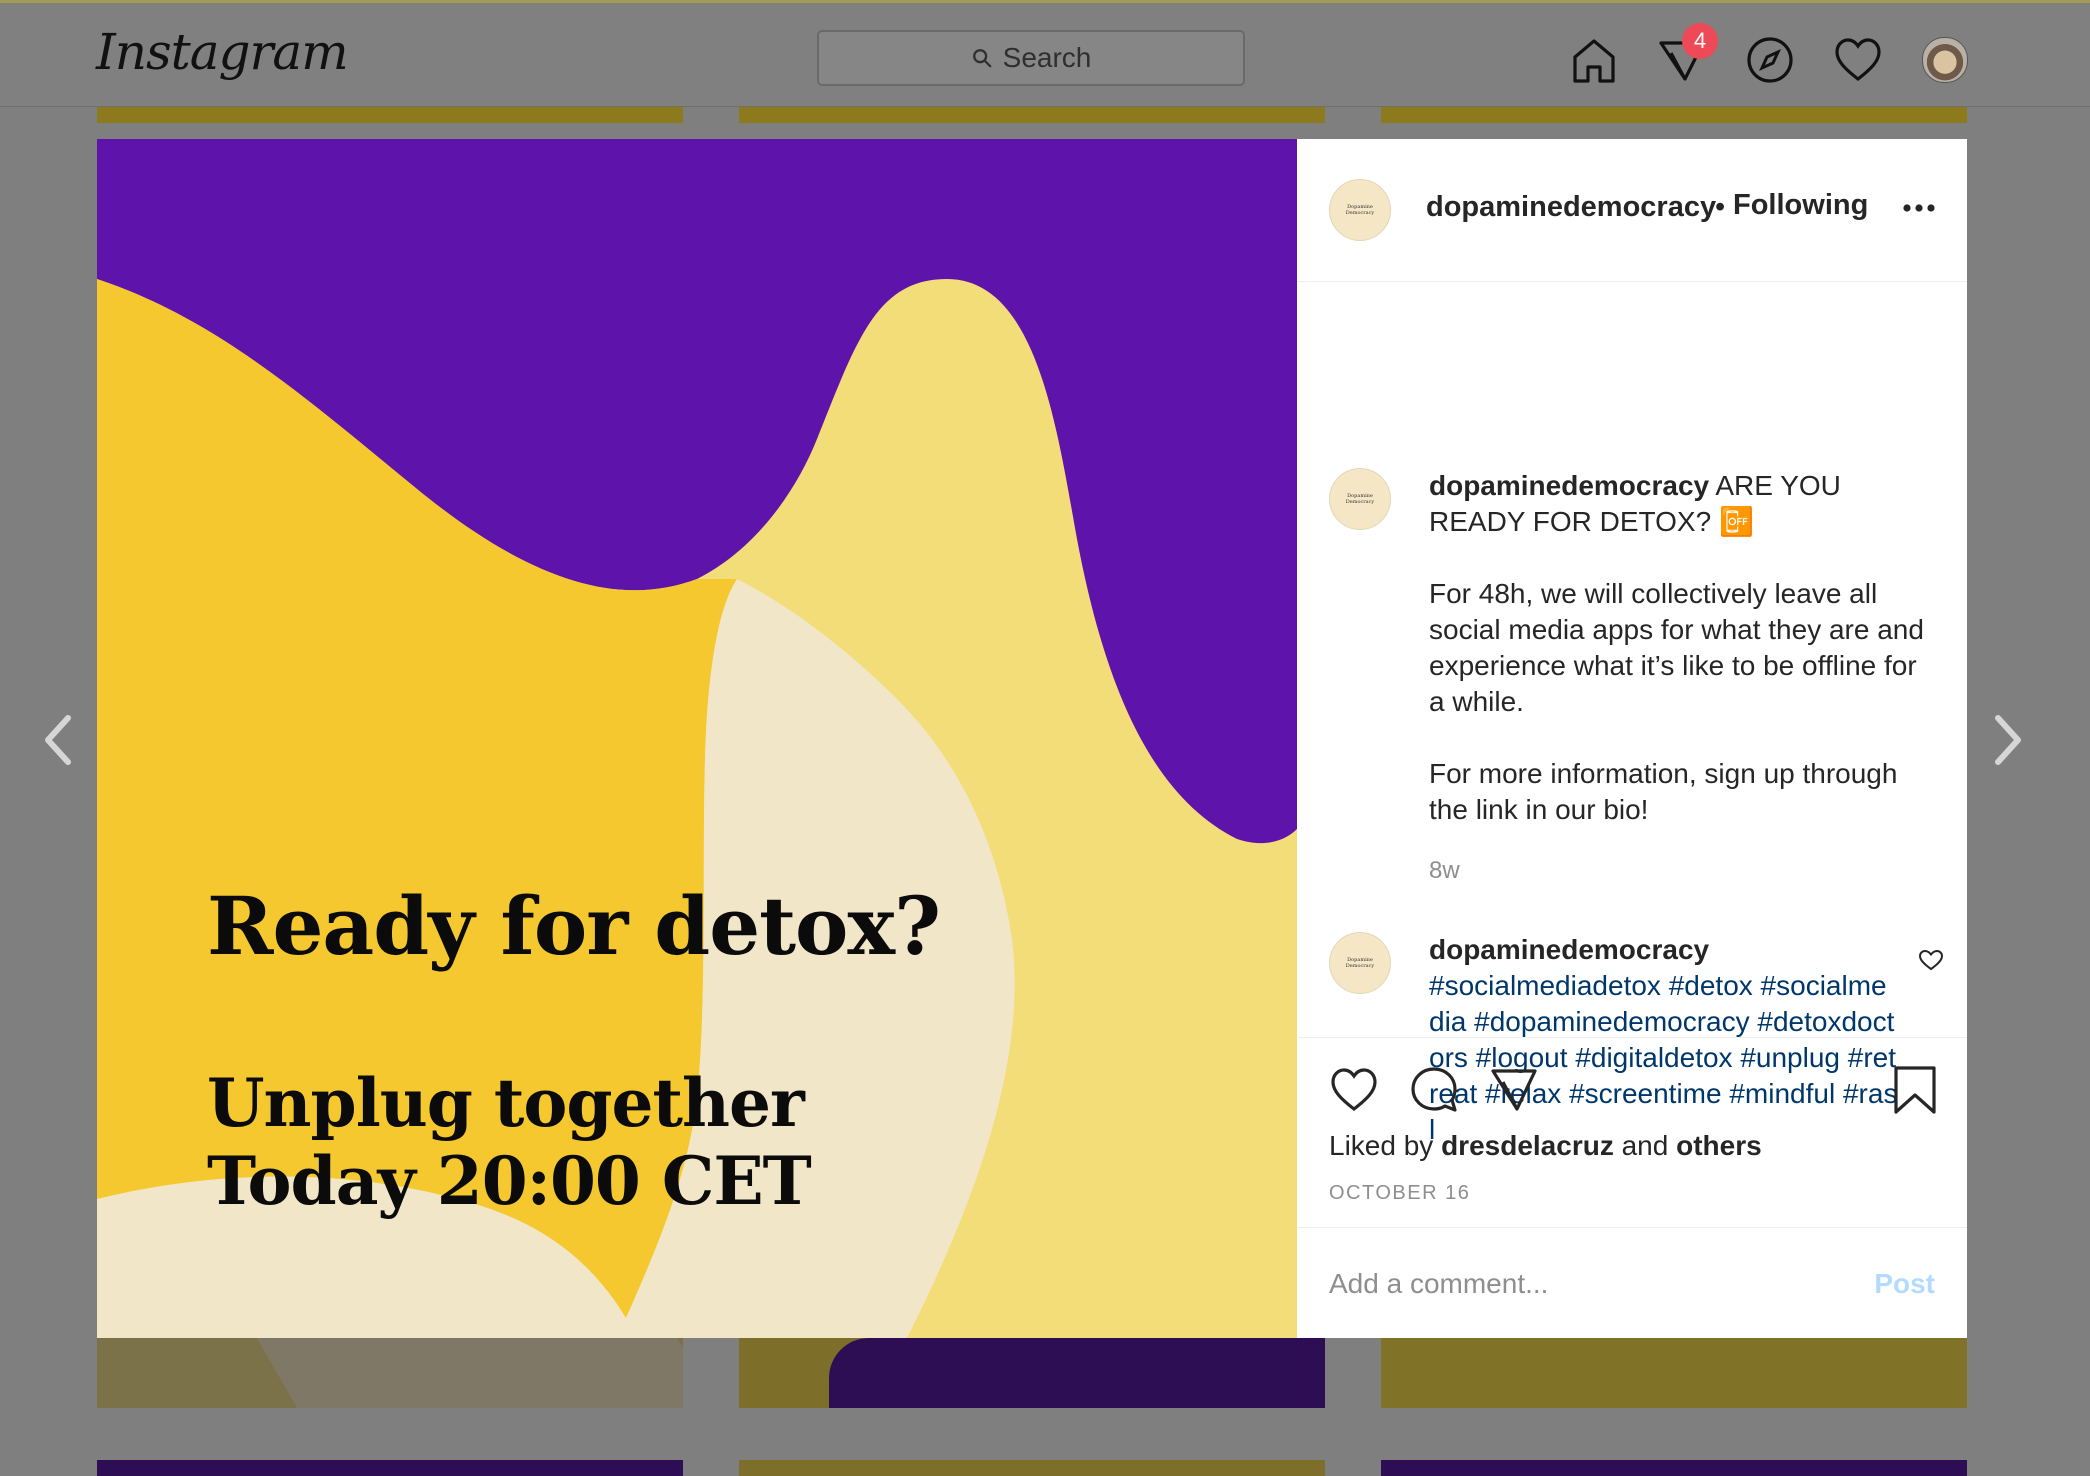  I want to click on likes-conjunction: and, so click(1645, 1145).